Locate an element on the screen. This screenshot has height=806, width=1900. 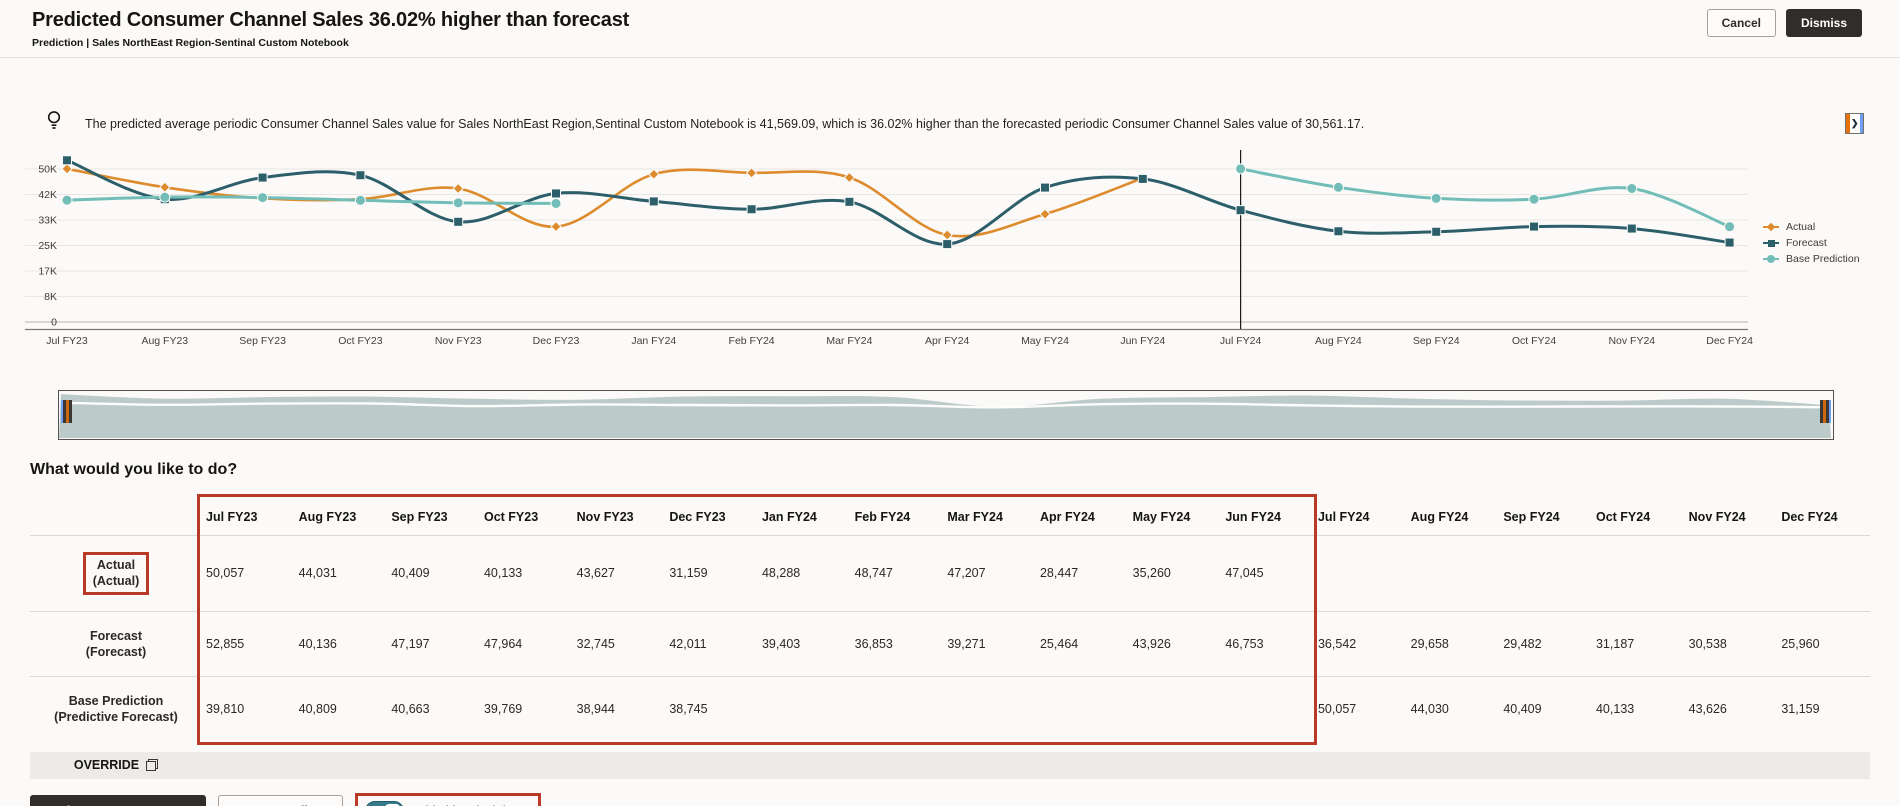
actual-label-highlight: Actual (Actual) is located at coordinates (116, 573).